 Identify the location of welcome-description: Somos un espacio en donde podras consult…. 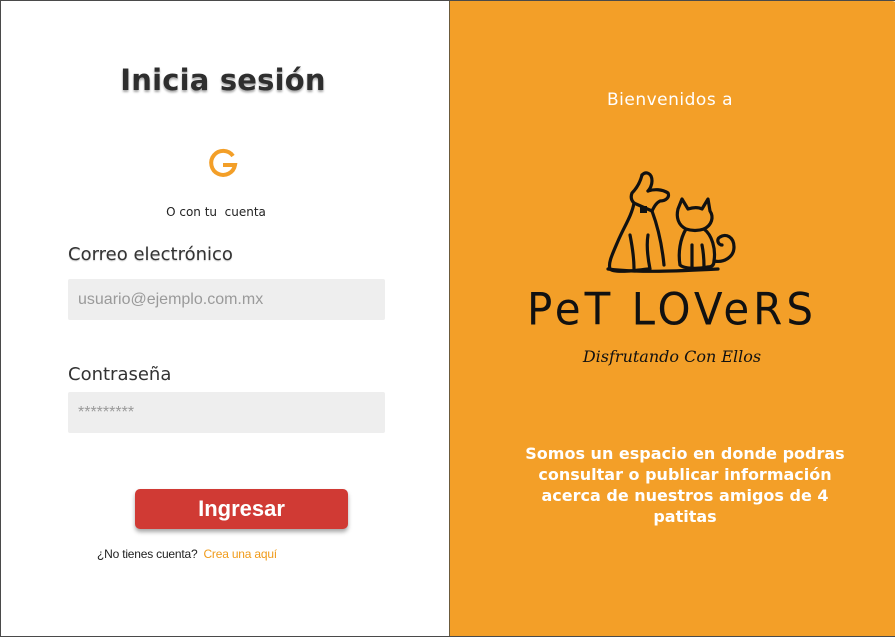
(685, 485).